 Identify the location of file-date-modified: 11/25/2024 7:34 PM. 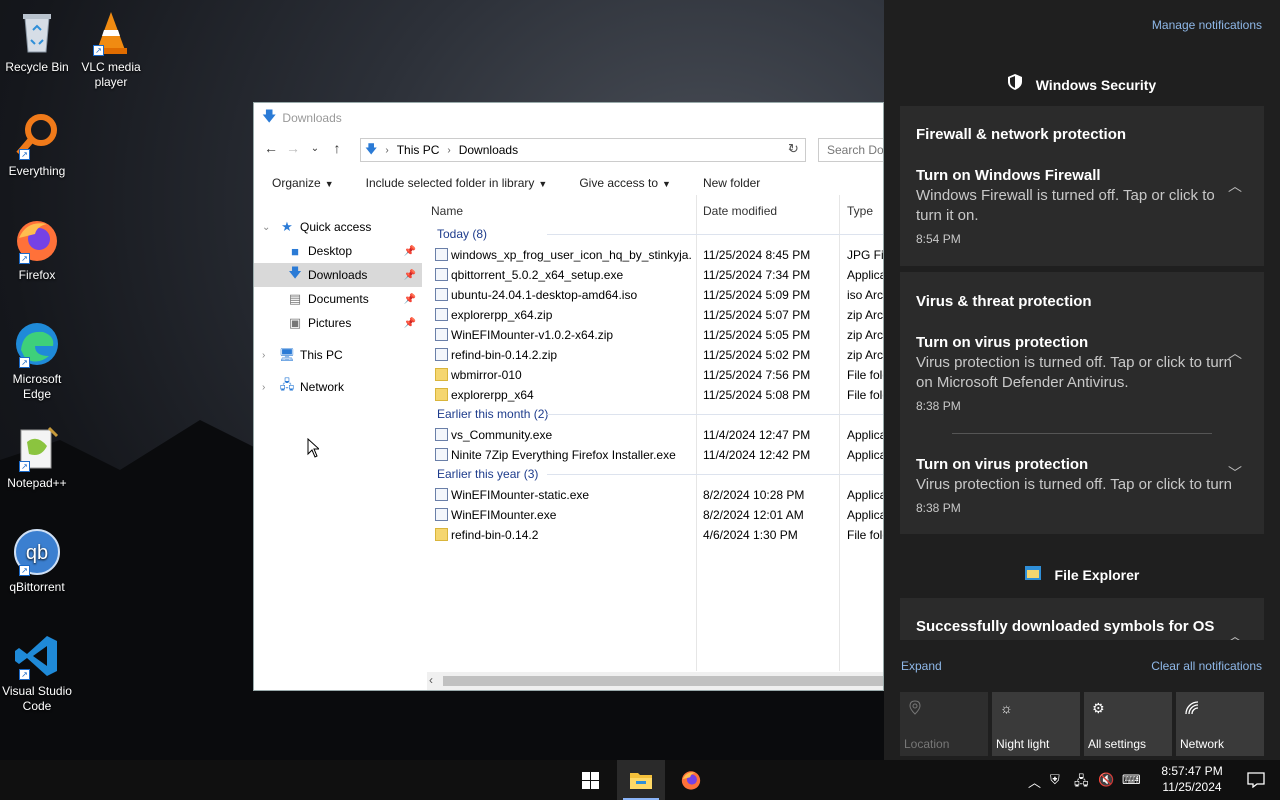
(757, 275).